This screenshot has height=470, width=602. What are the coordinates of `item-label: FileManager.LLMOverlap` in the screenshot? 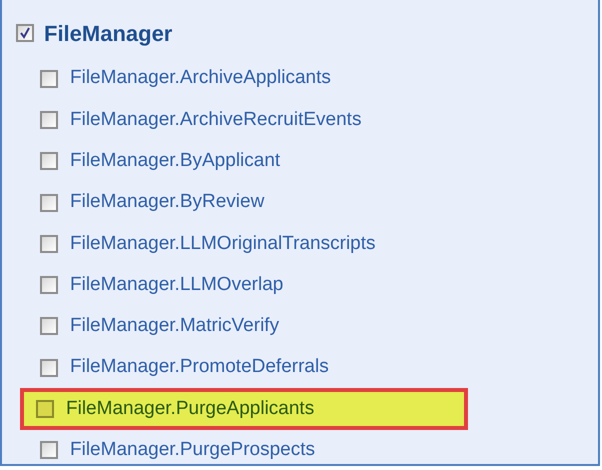 It's located at (177, 284).